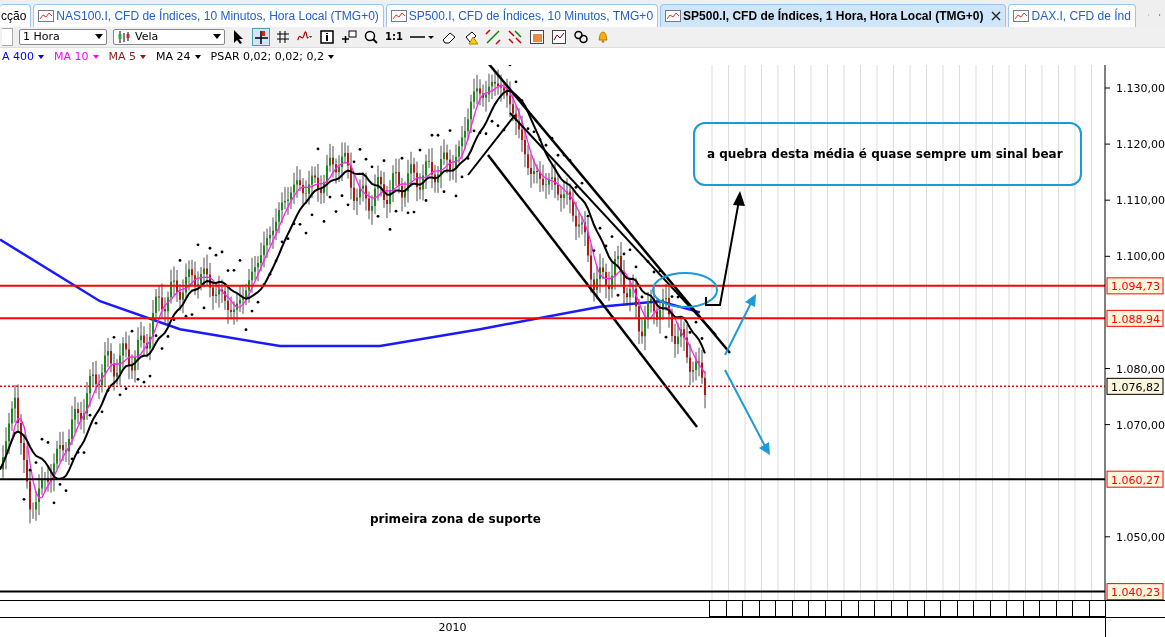  Describe the element at coordinates (1140, 201) in the screenshot. I see `axis-label: 1.110,00` at that location.